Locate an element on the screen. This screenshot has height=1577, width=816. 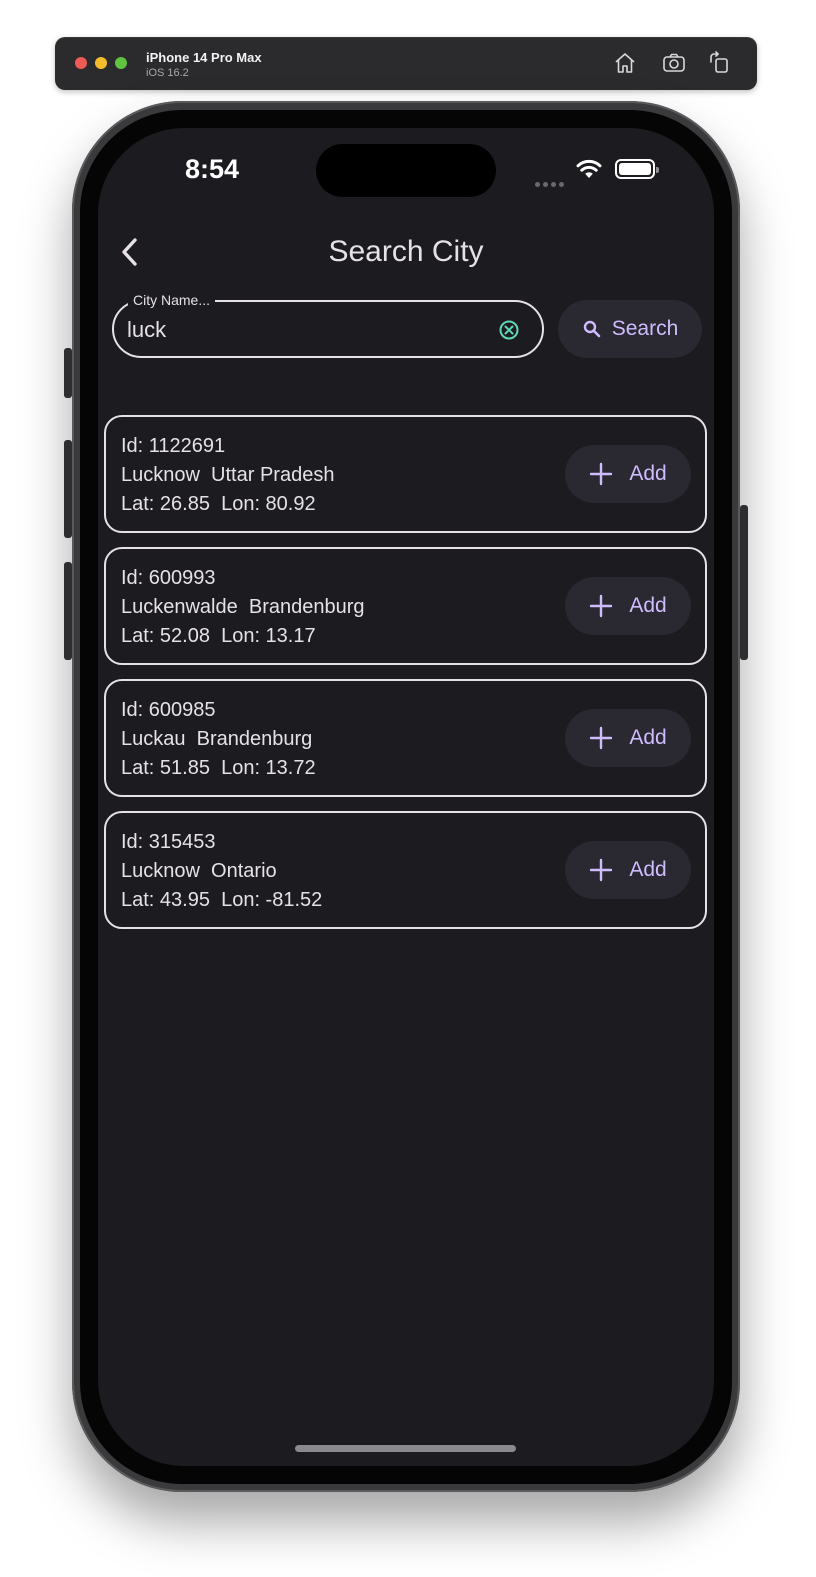
rotate-icon is located at coordinates (719, 63).